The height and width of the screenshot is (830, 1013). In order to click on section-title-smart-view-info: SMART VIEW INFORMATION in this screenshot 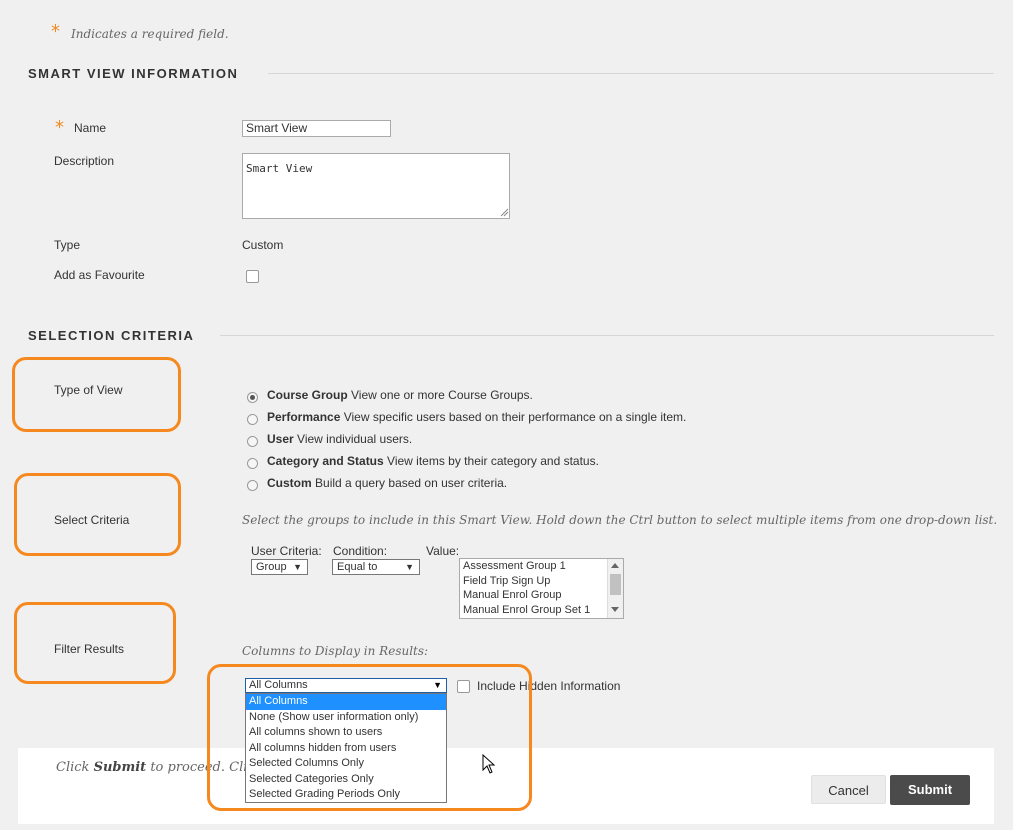, I will do `click(133, 73)`.